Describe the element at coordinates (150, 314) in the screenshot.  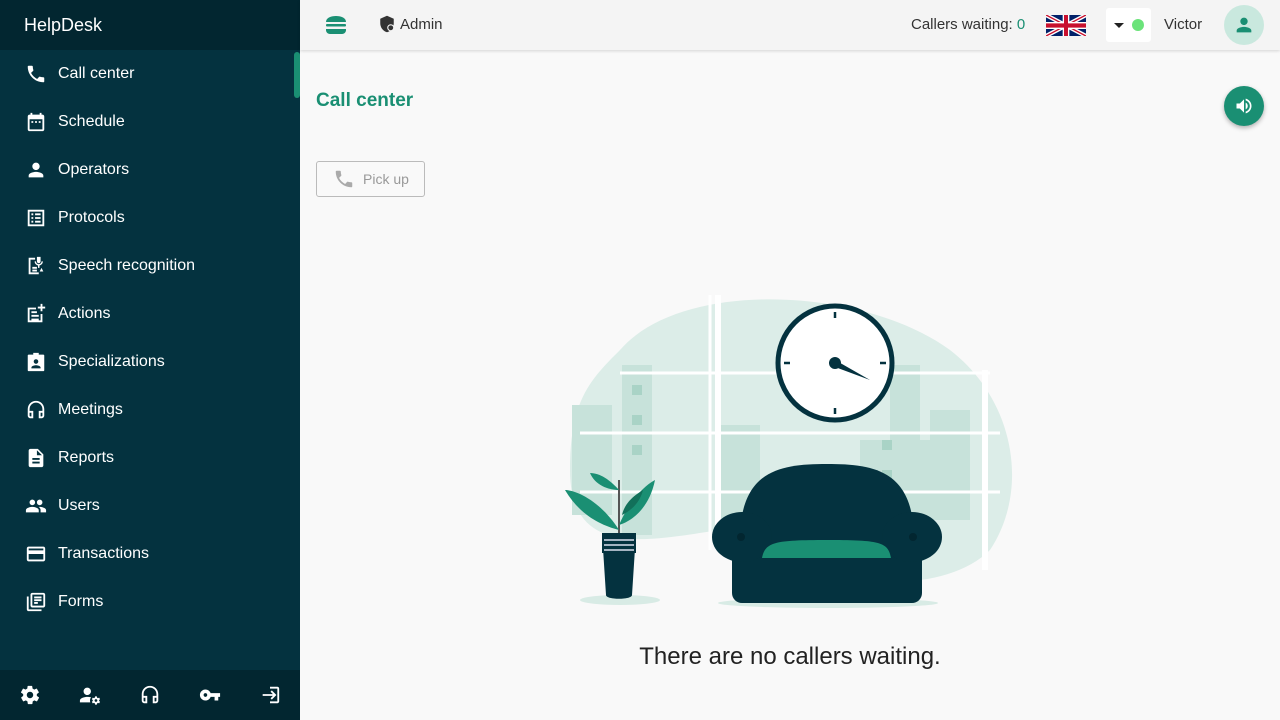
I see `sidebar-item-actions: Actions` at that location.